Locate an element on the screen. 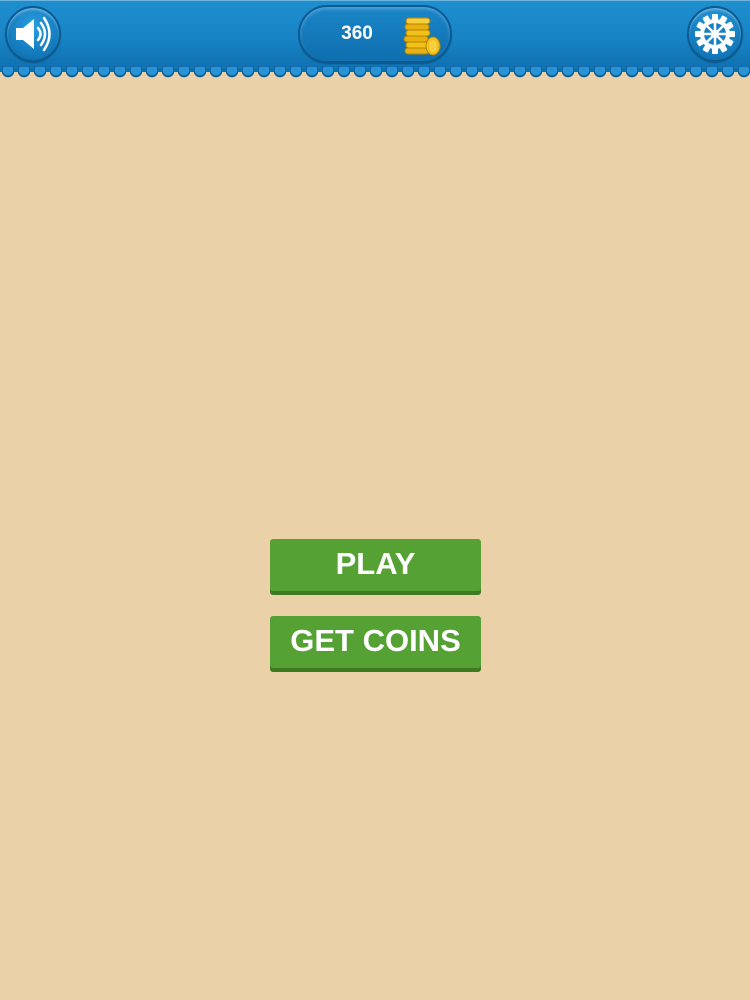 This screenshot has width=750, height=1000. top-bar-scalloped-edge is located at coordinates (375, 73).